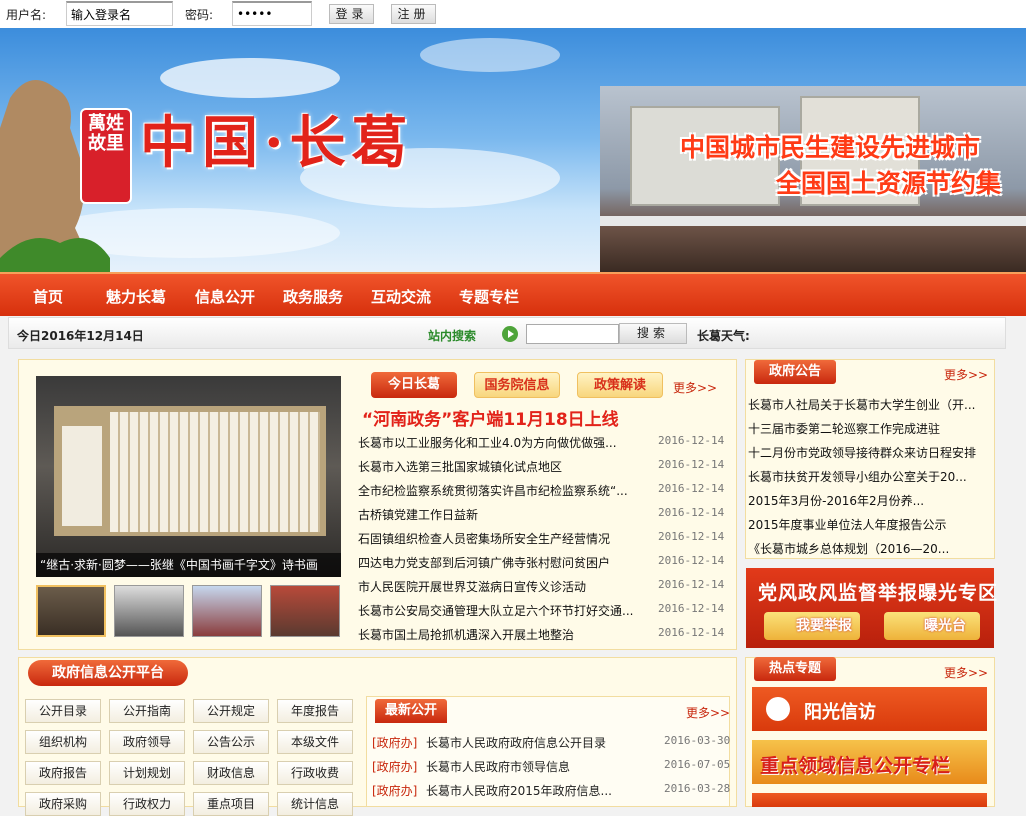 Image resolution: width=1026 pixels, height=816 pixels. What do you see at coordinates (966, 672) in the screenshot?
I see `hot-more-link: 更多>>` at bounding box center [966, 672].